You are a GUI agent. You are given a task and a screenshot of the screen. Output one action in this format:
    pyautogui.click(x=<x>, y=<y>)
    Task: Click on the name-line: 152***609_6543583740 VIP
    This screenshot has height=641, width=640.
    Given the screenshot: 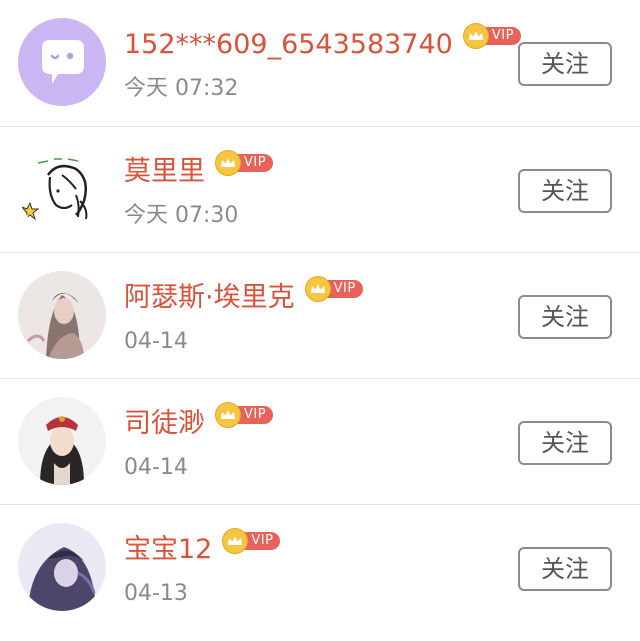 What is the action you would take?
    pyautogui.click(x=322, y=44)
    